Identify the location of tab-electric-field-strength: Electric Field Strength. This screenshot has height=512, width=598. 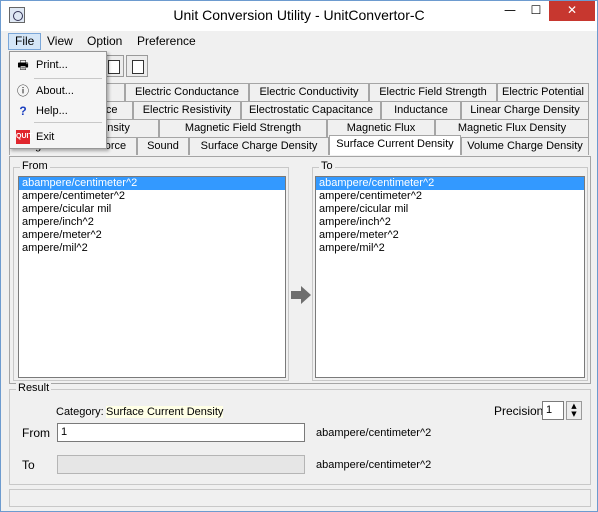
(433, 92).